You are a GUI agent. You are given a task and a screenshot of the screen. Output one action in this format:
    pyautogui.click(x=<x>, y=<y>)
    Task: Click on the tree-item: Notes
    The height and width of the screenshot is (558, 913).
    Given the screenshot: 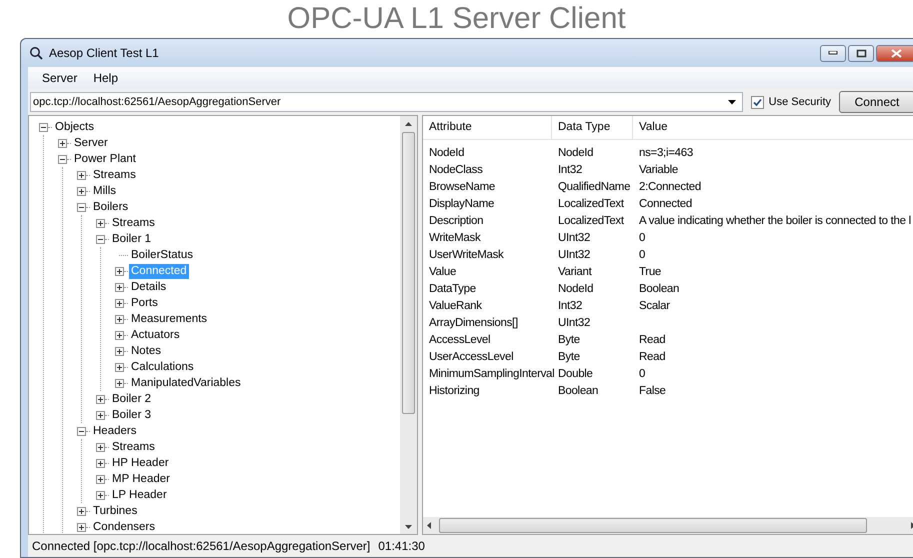 What is the action you would take?
    pyautogui.click(x=146, y=351)
    